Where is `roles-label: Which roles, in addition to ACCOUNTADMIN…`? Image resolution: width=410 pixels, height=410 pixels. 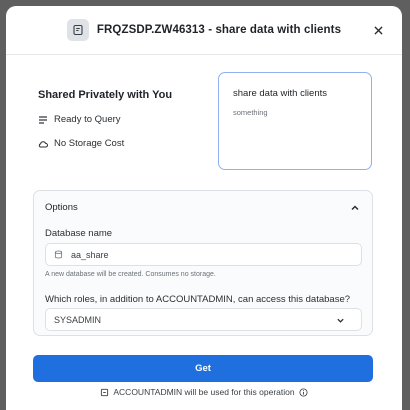 roles-label: Which roles, in addition to ACCOUNTADMIN… is located at coordinates (198, 299).